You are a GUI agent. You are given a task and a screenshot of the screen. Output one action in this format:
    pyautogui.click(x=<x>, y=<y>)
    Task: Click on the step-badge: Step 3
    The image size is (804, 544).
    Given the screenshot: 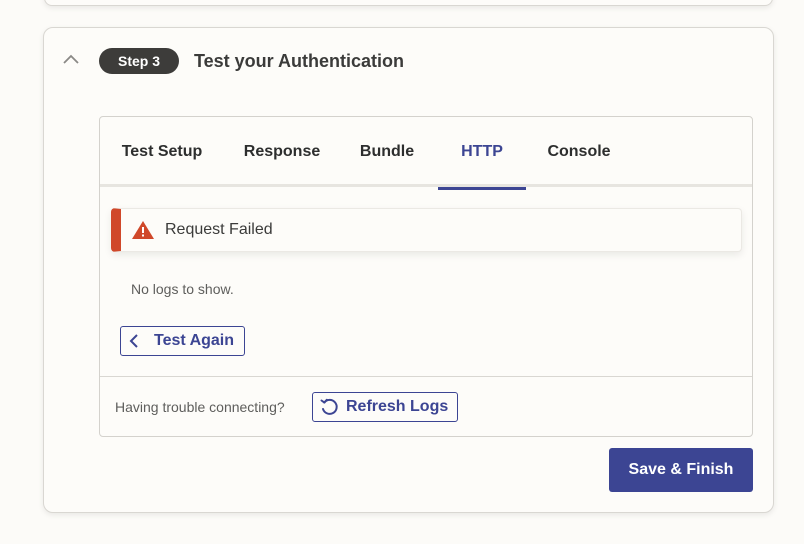 What is the action you would take?
    pyautogui.click(x=139, y=61)
    